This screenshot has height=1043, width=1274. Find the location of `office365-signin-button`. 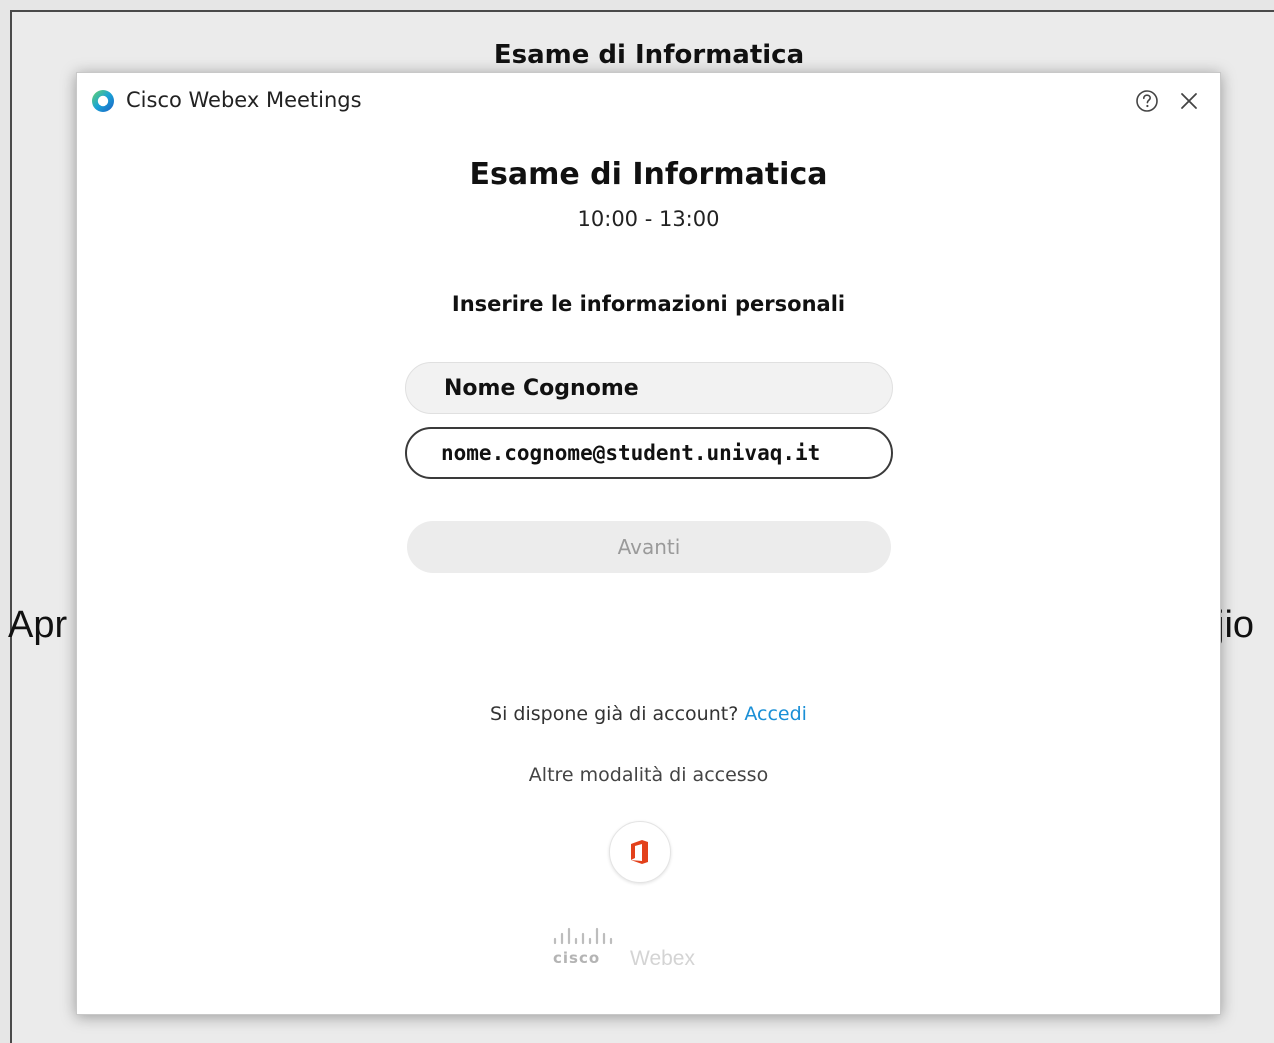

office365-signin-button is located at coordinates (640, 852).